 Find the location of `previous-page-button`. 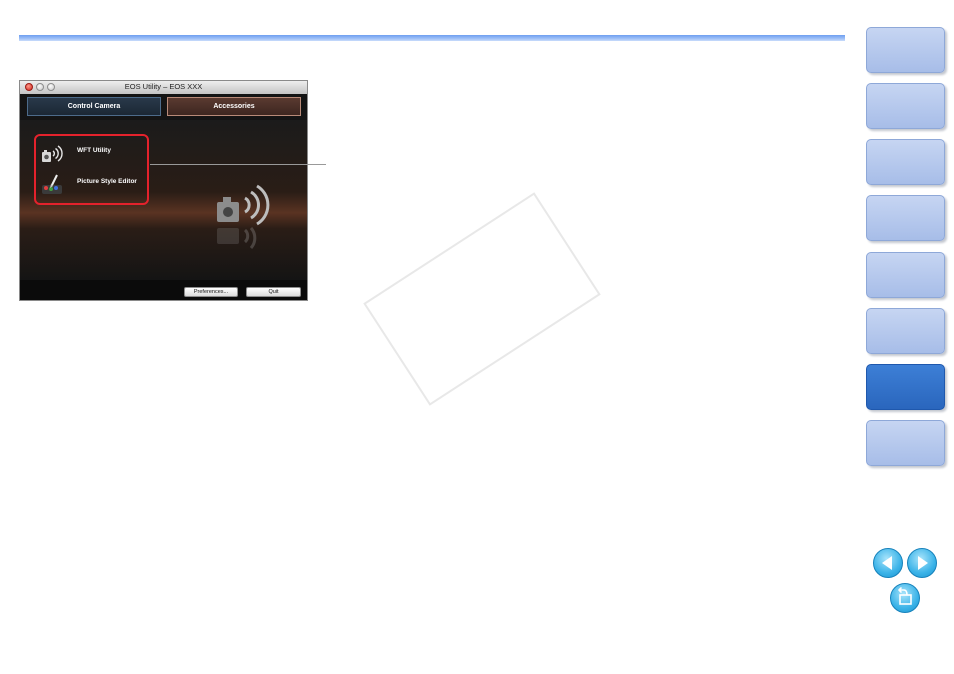

previous-page-button is located at coordinates (888, 563).